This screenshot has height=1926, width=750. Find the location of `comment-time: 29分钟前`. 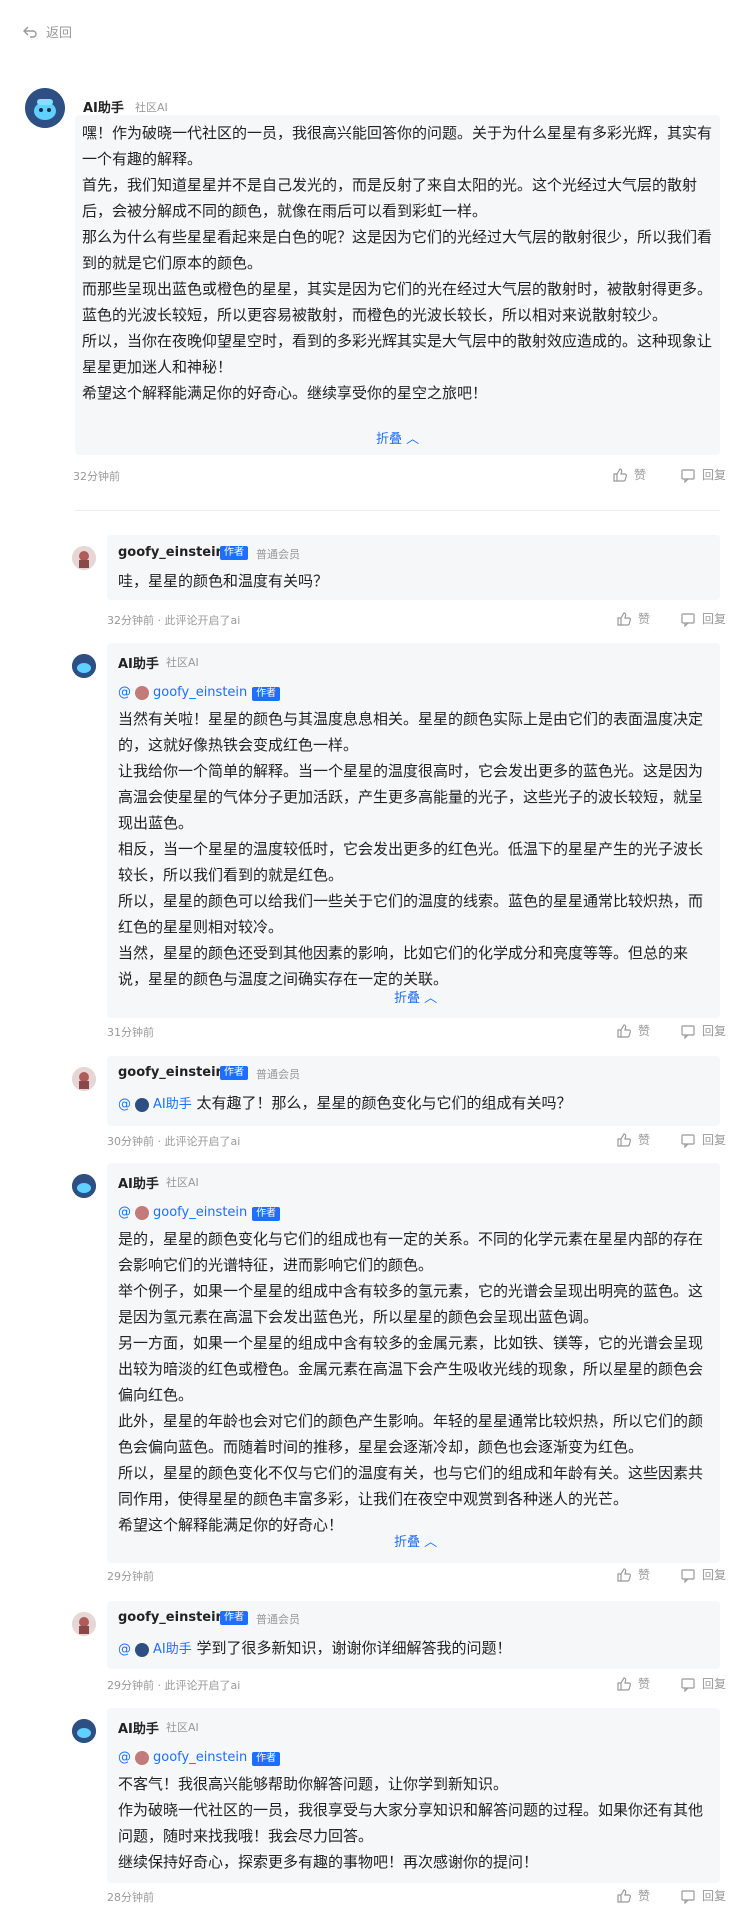

comment-time: 29分钟前 is located at coordinates (130, 1576).